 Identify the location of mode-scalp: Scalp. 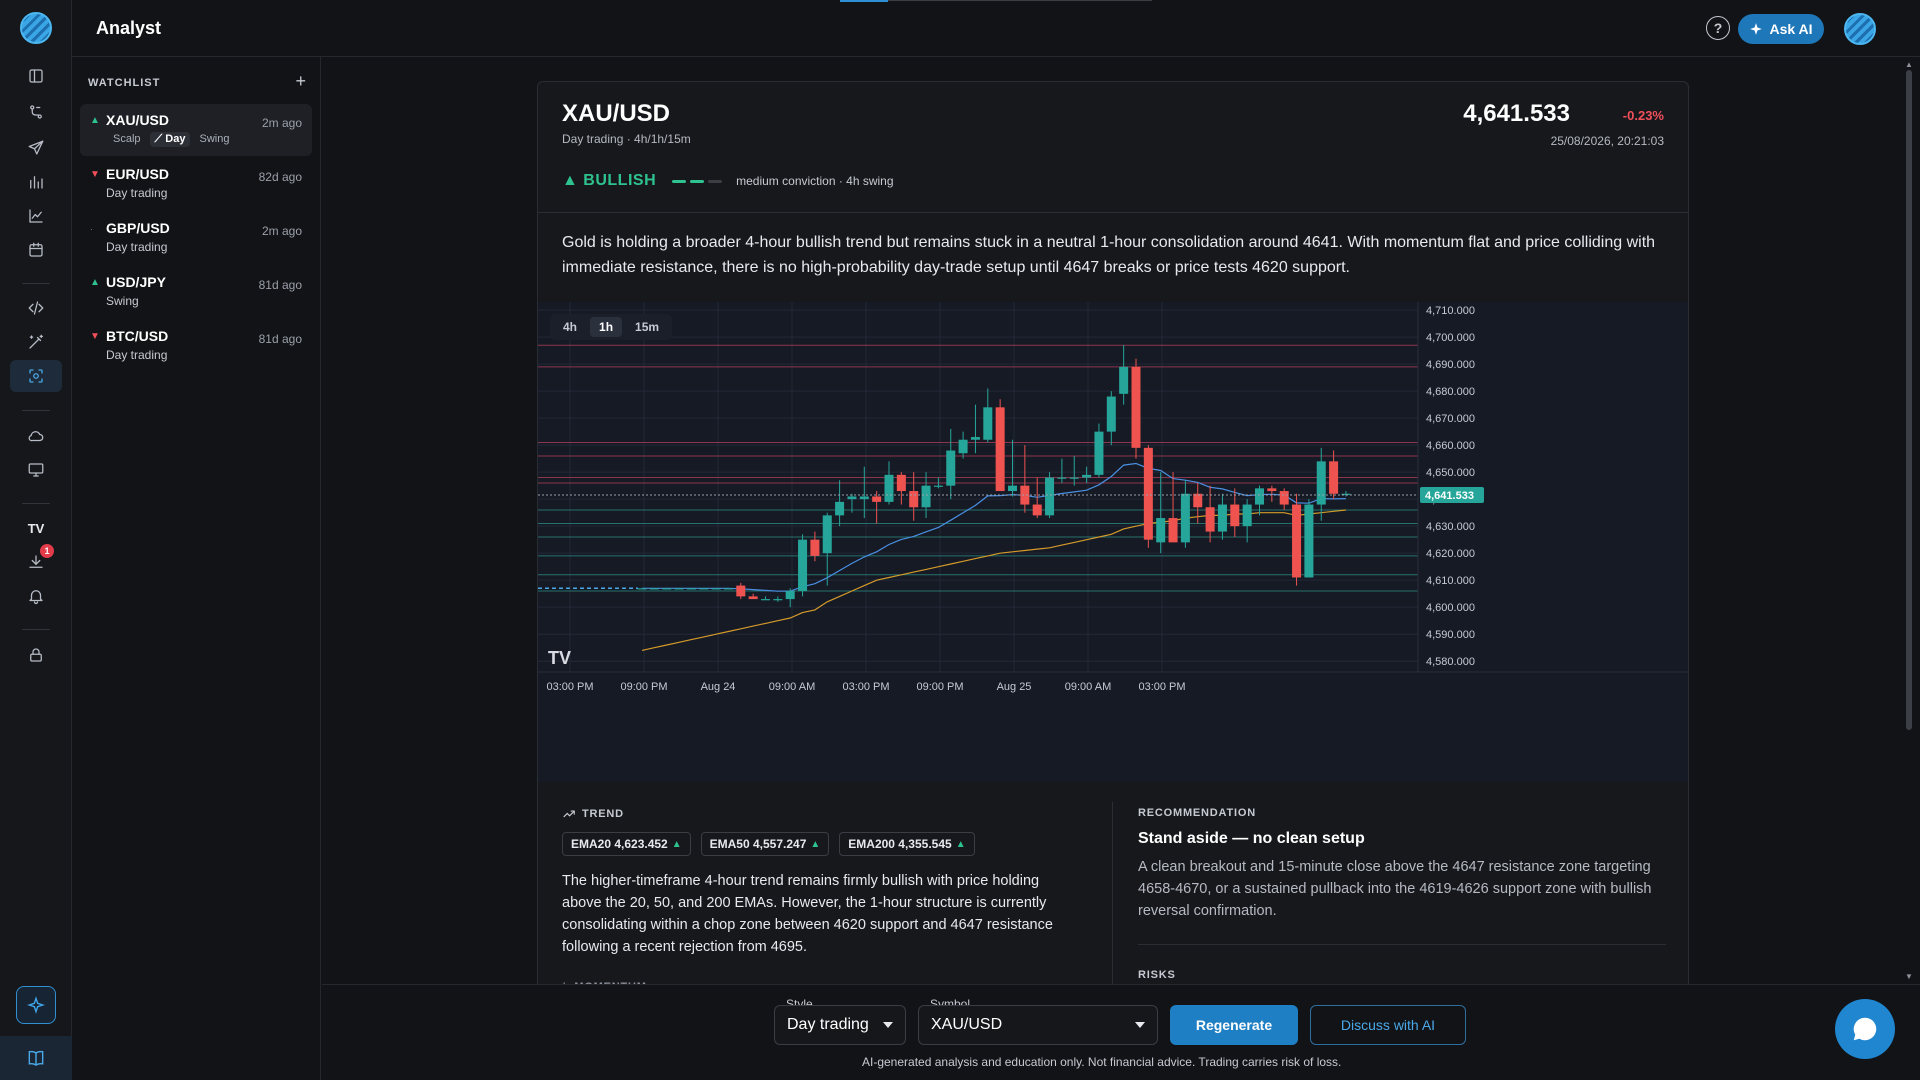
(127, 139).